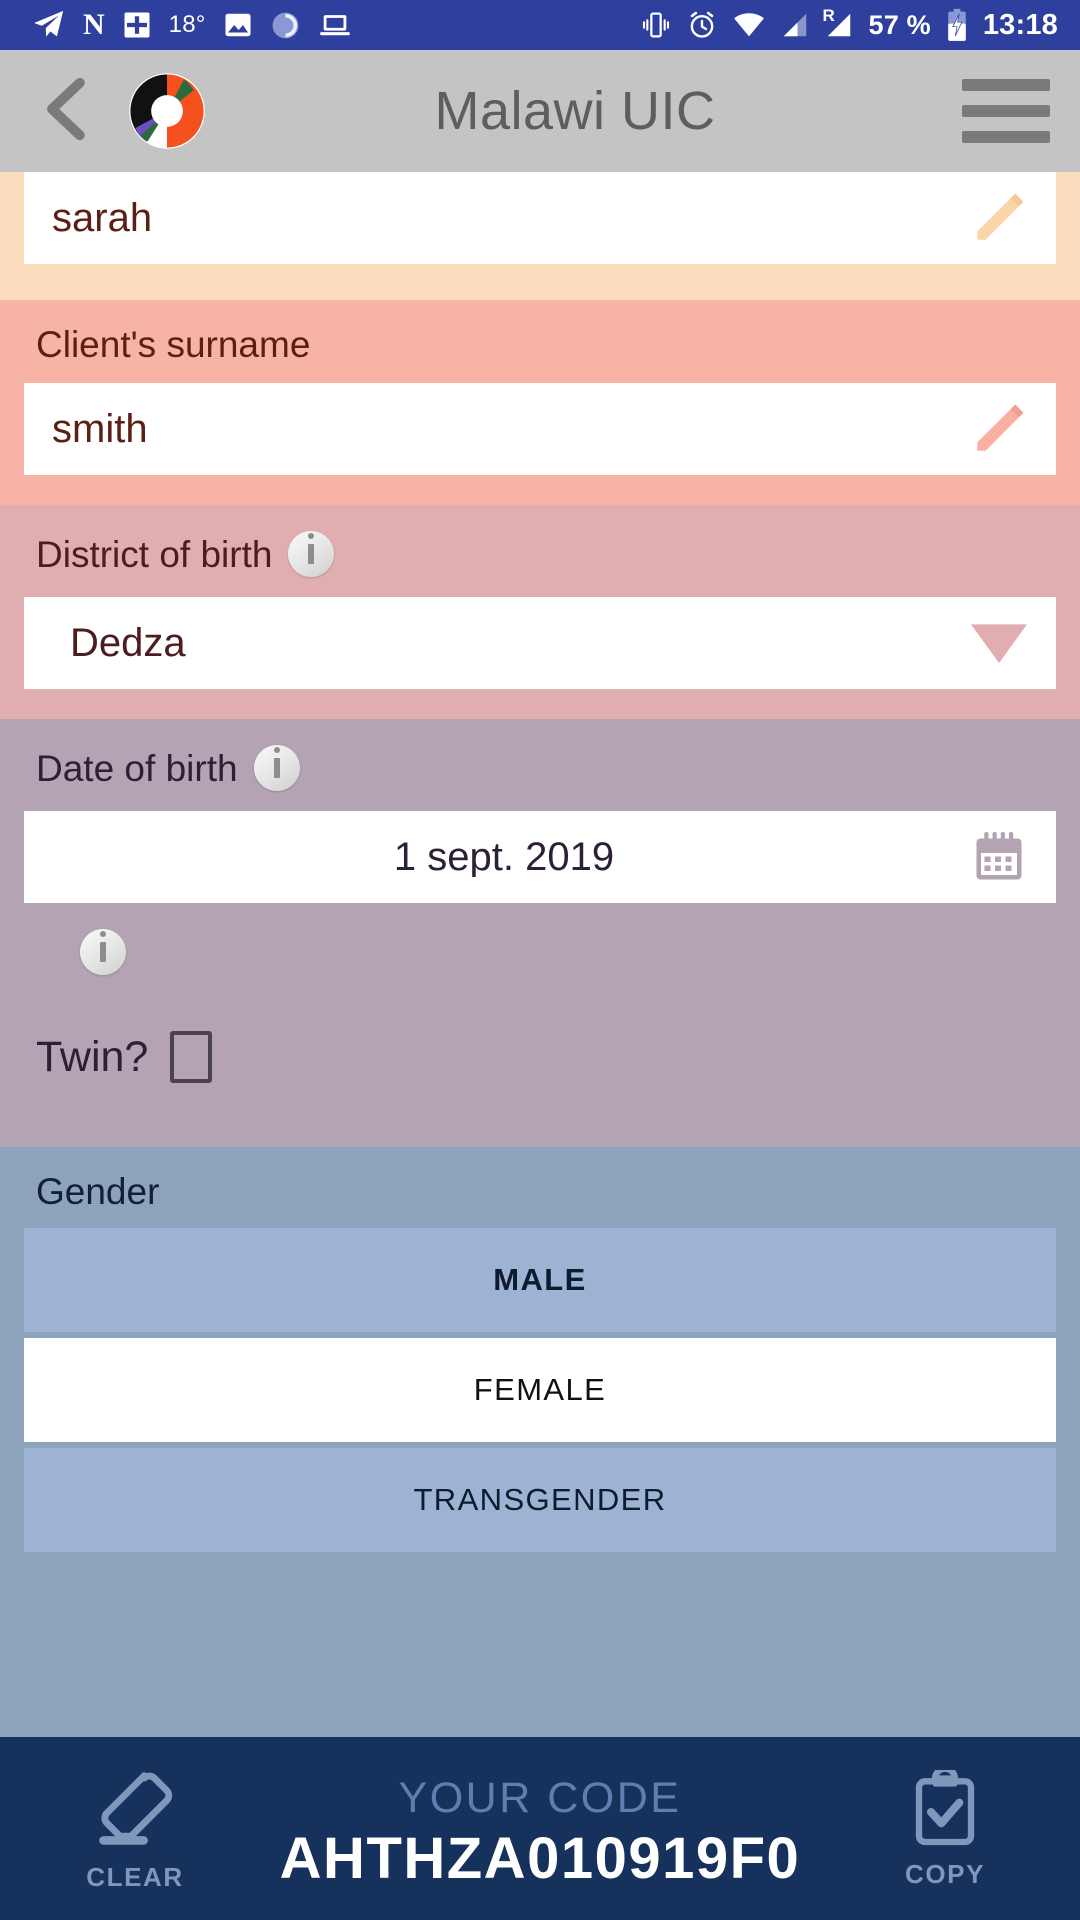  I want to click on twin-label: Twin?, so click(92, 1056).